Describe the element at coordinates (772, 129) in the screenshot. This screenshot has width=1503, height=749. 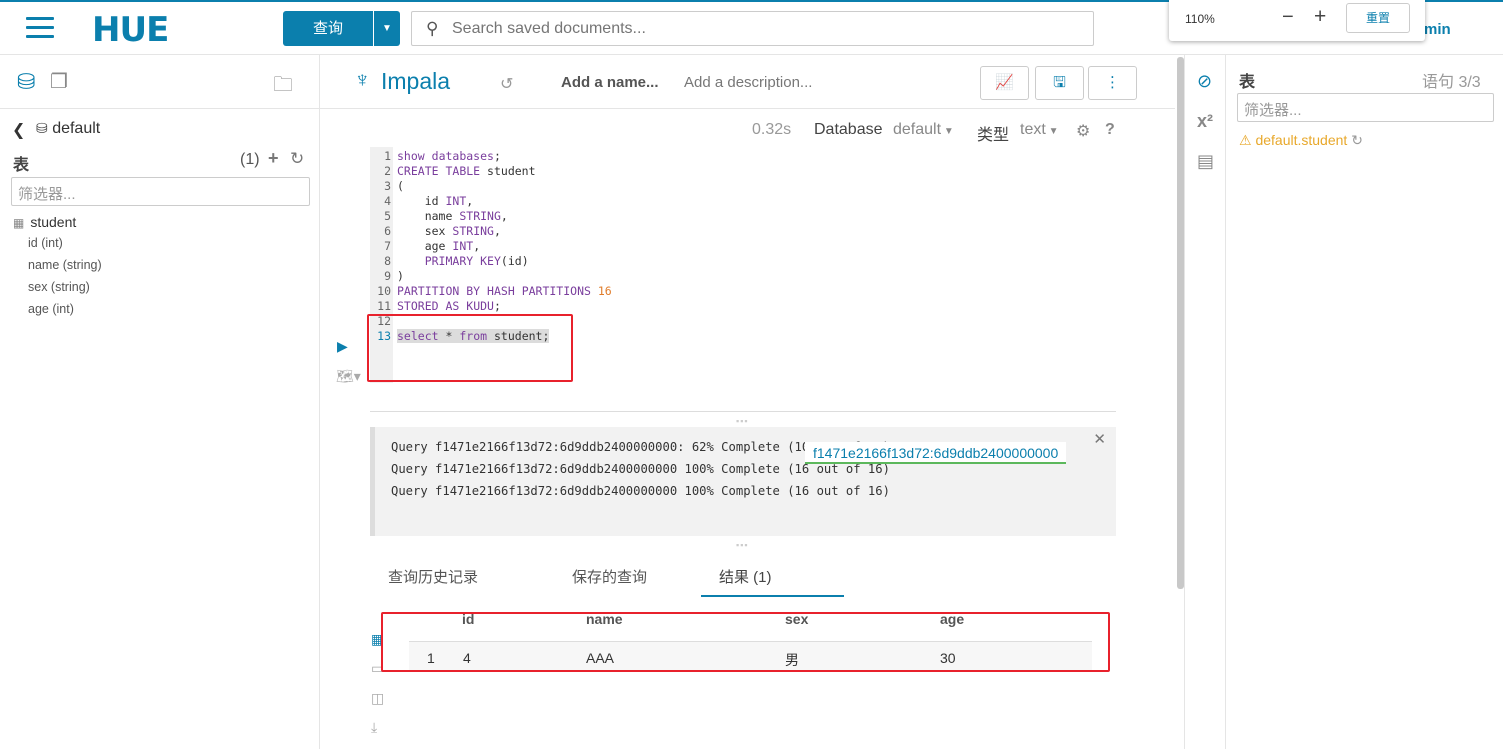
I see `execution-time: 0.32s` at that location.